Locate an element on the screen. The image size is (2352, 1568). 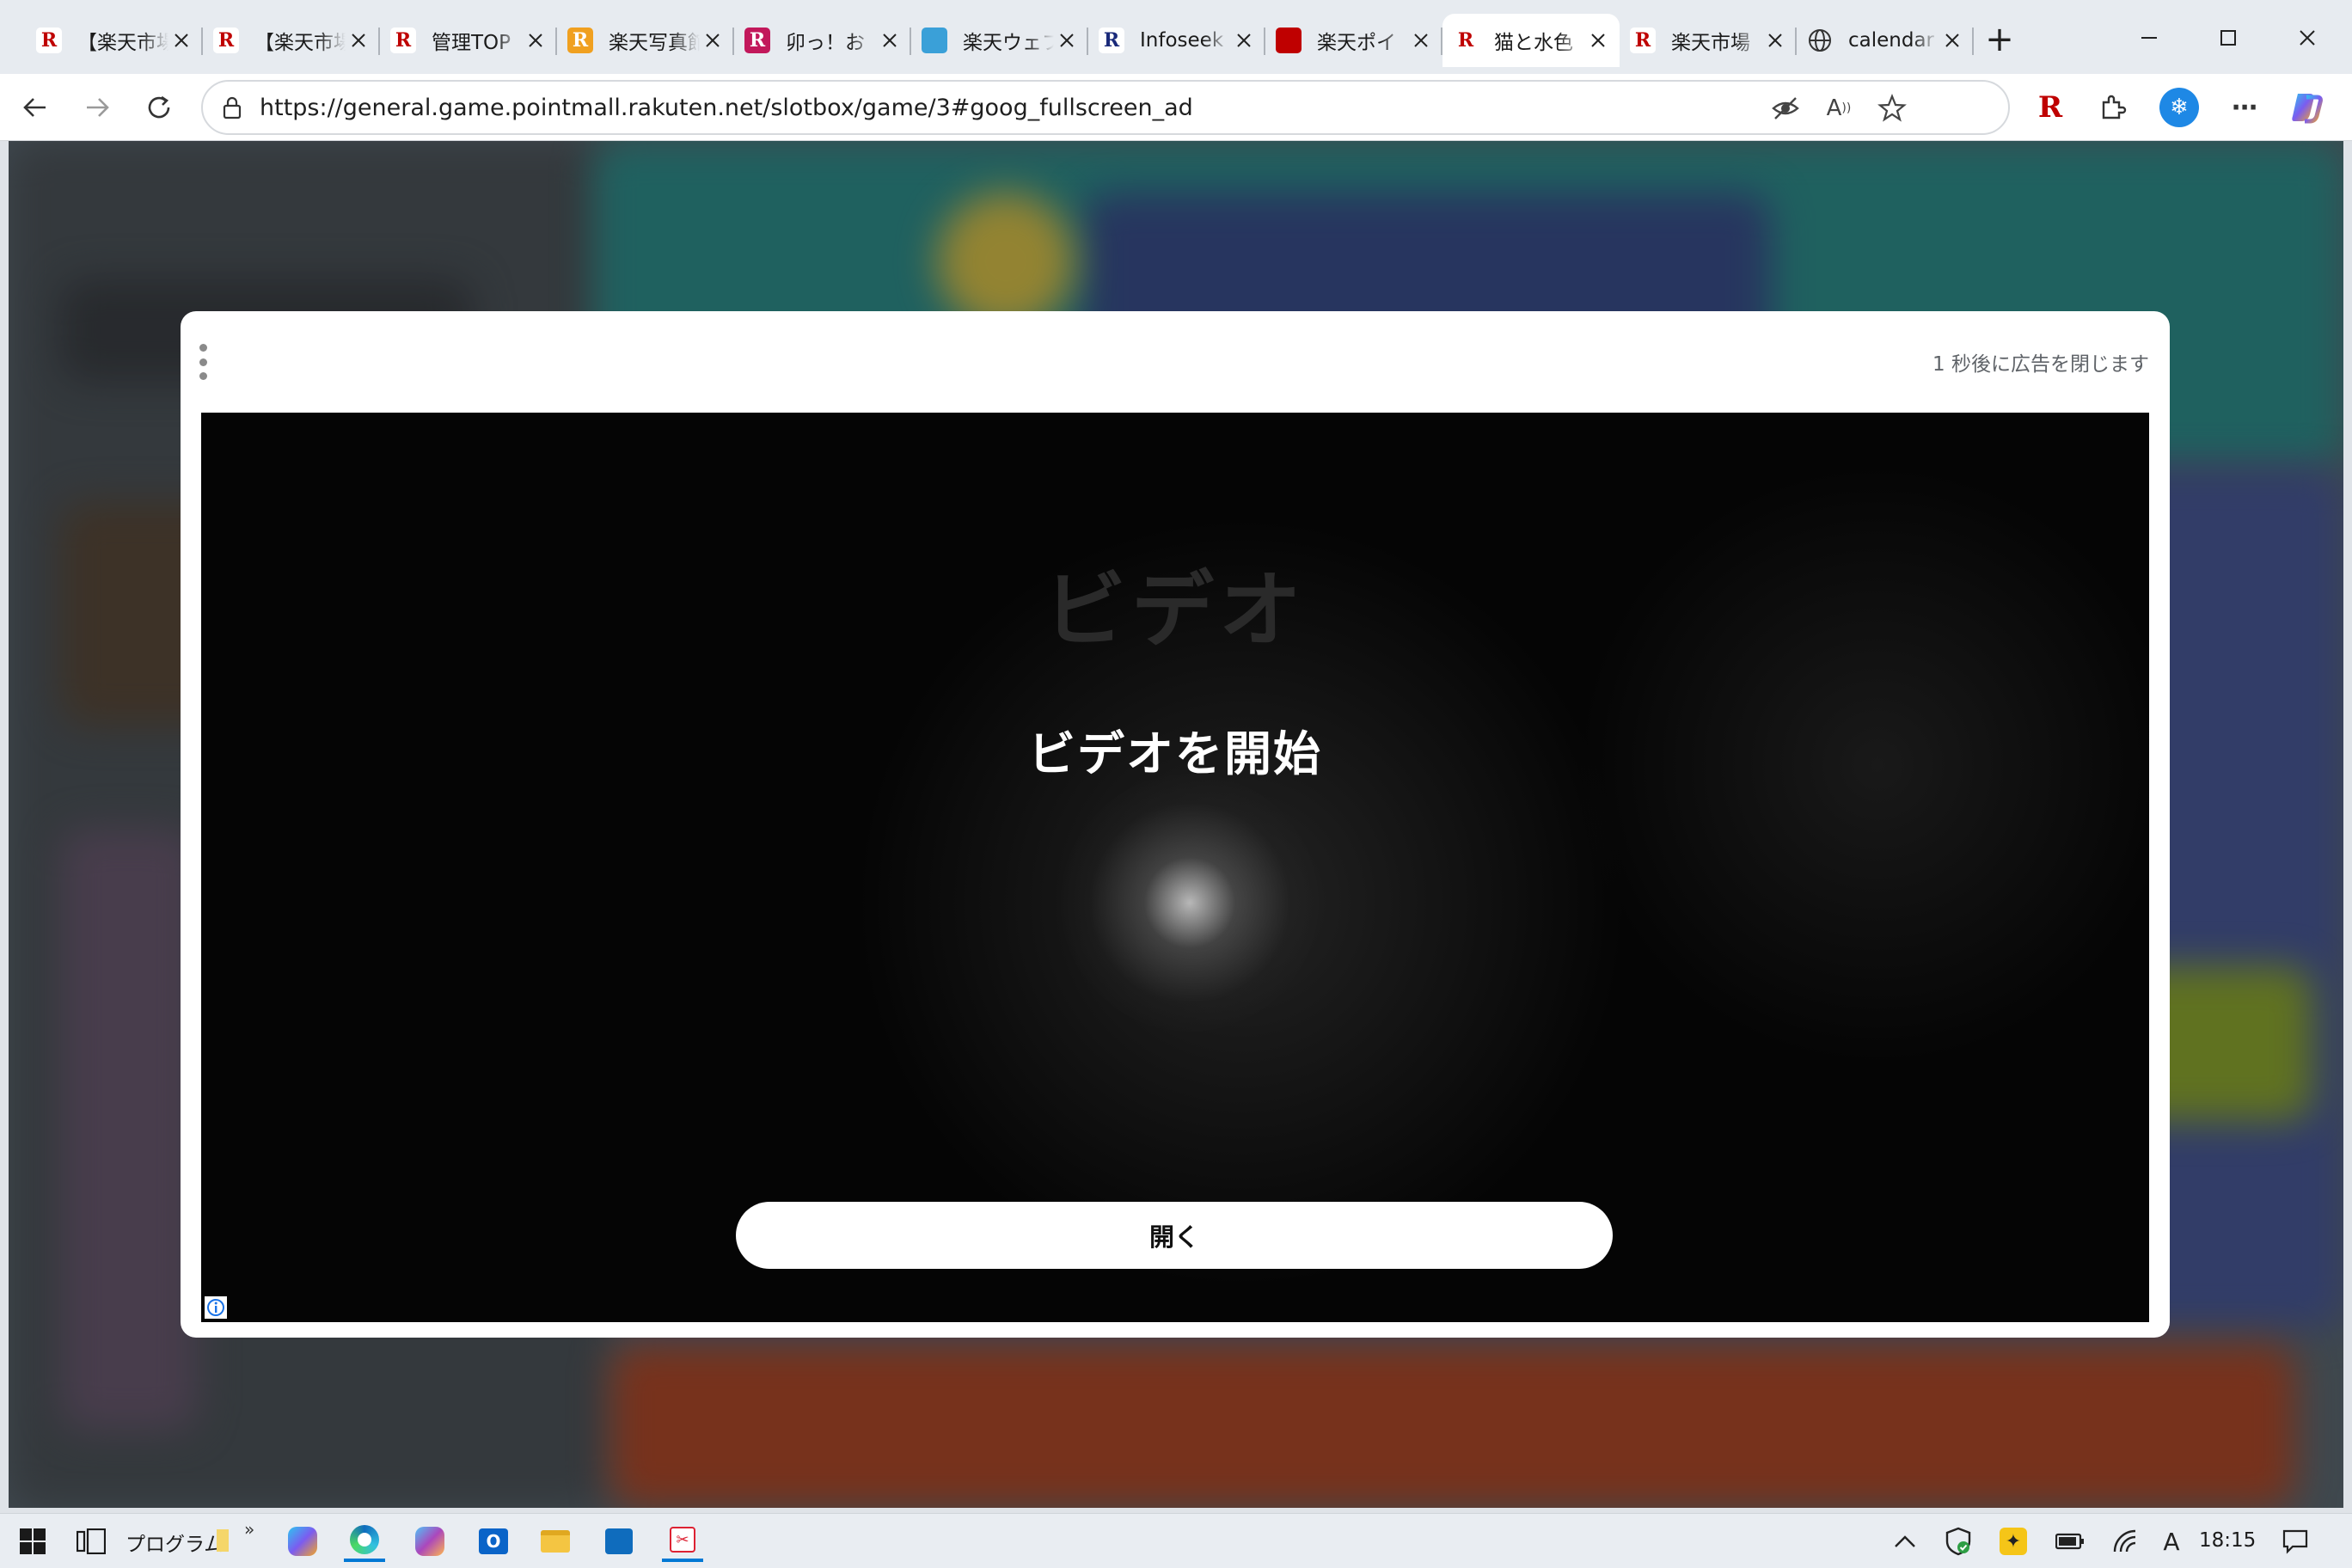
tracking-prevention-icon is located at coordinates (1785, 108).